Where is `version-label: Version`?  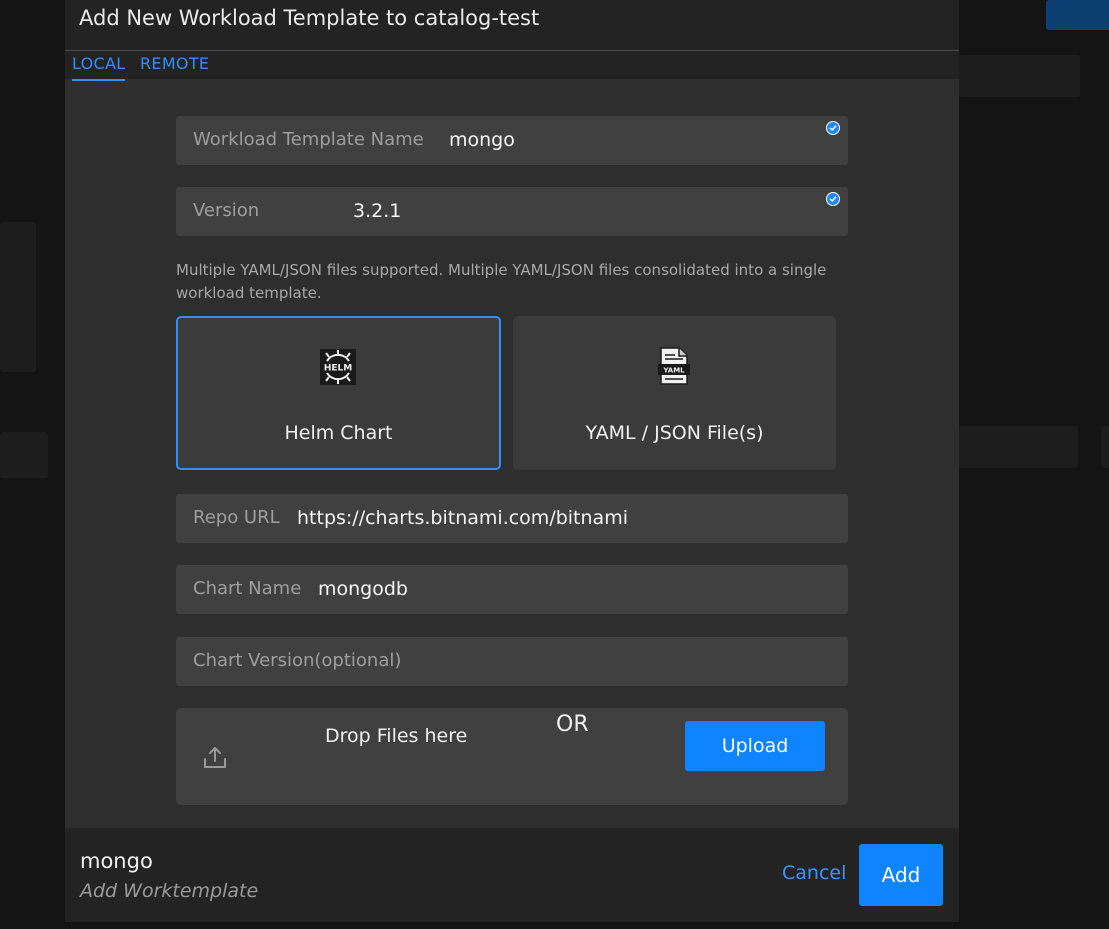 version-label: Version is located at coordinates (226, 210).